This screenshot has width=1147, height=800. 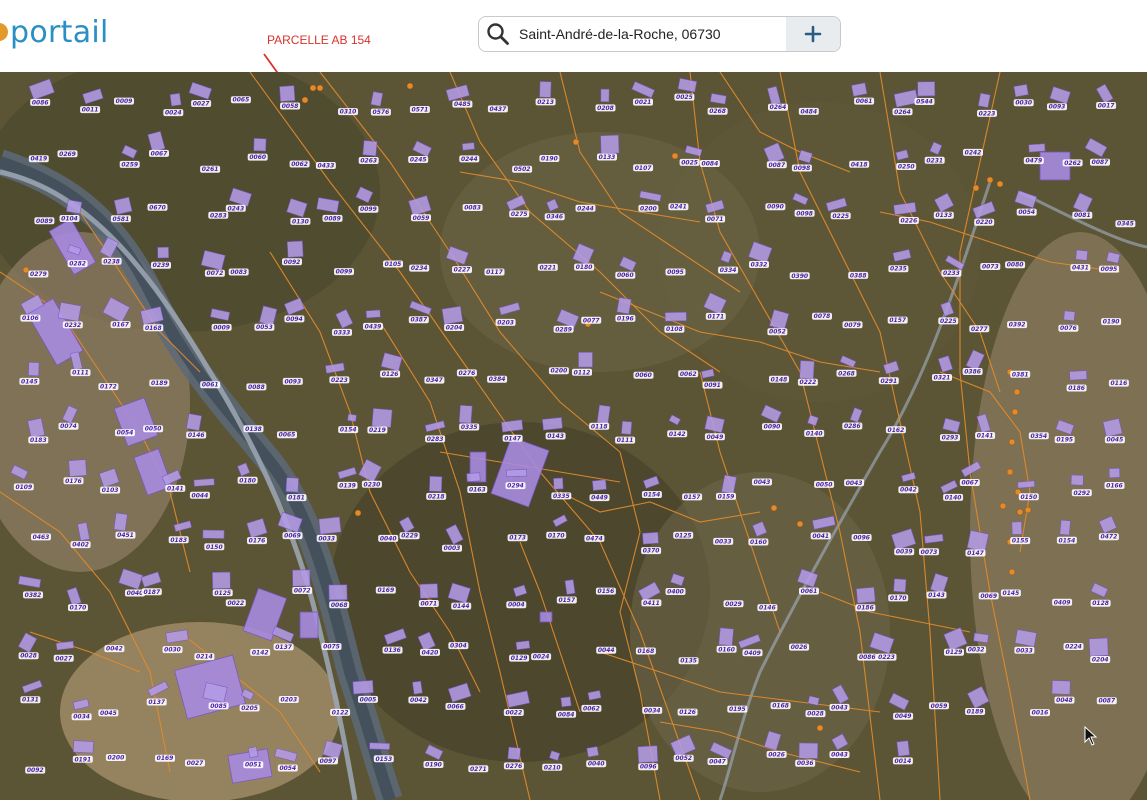 I want to click on parcel-number-label: 0250, so click(x=906, y=167).